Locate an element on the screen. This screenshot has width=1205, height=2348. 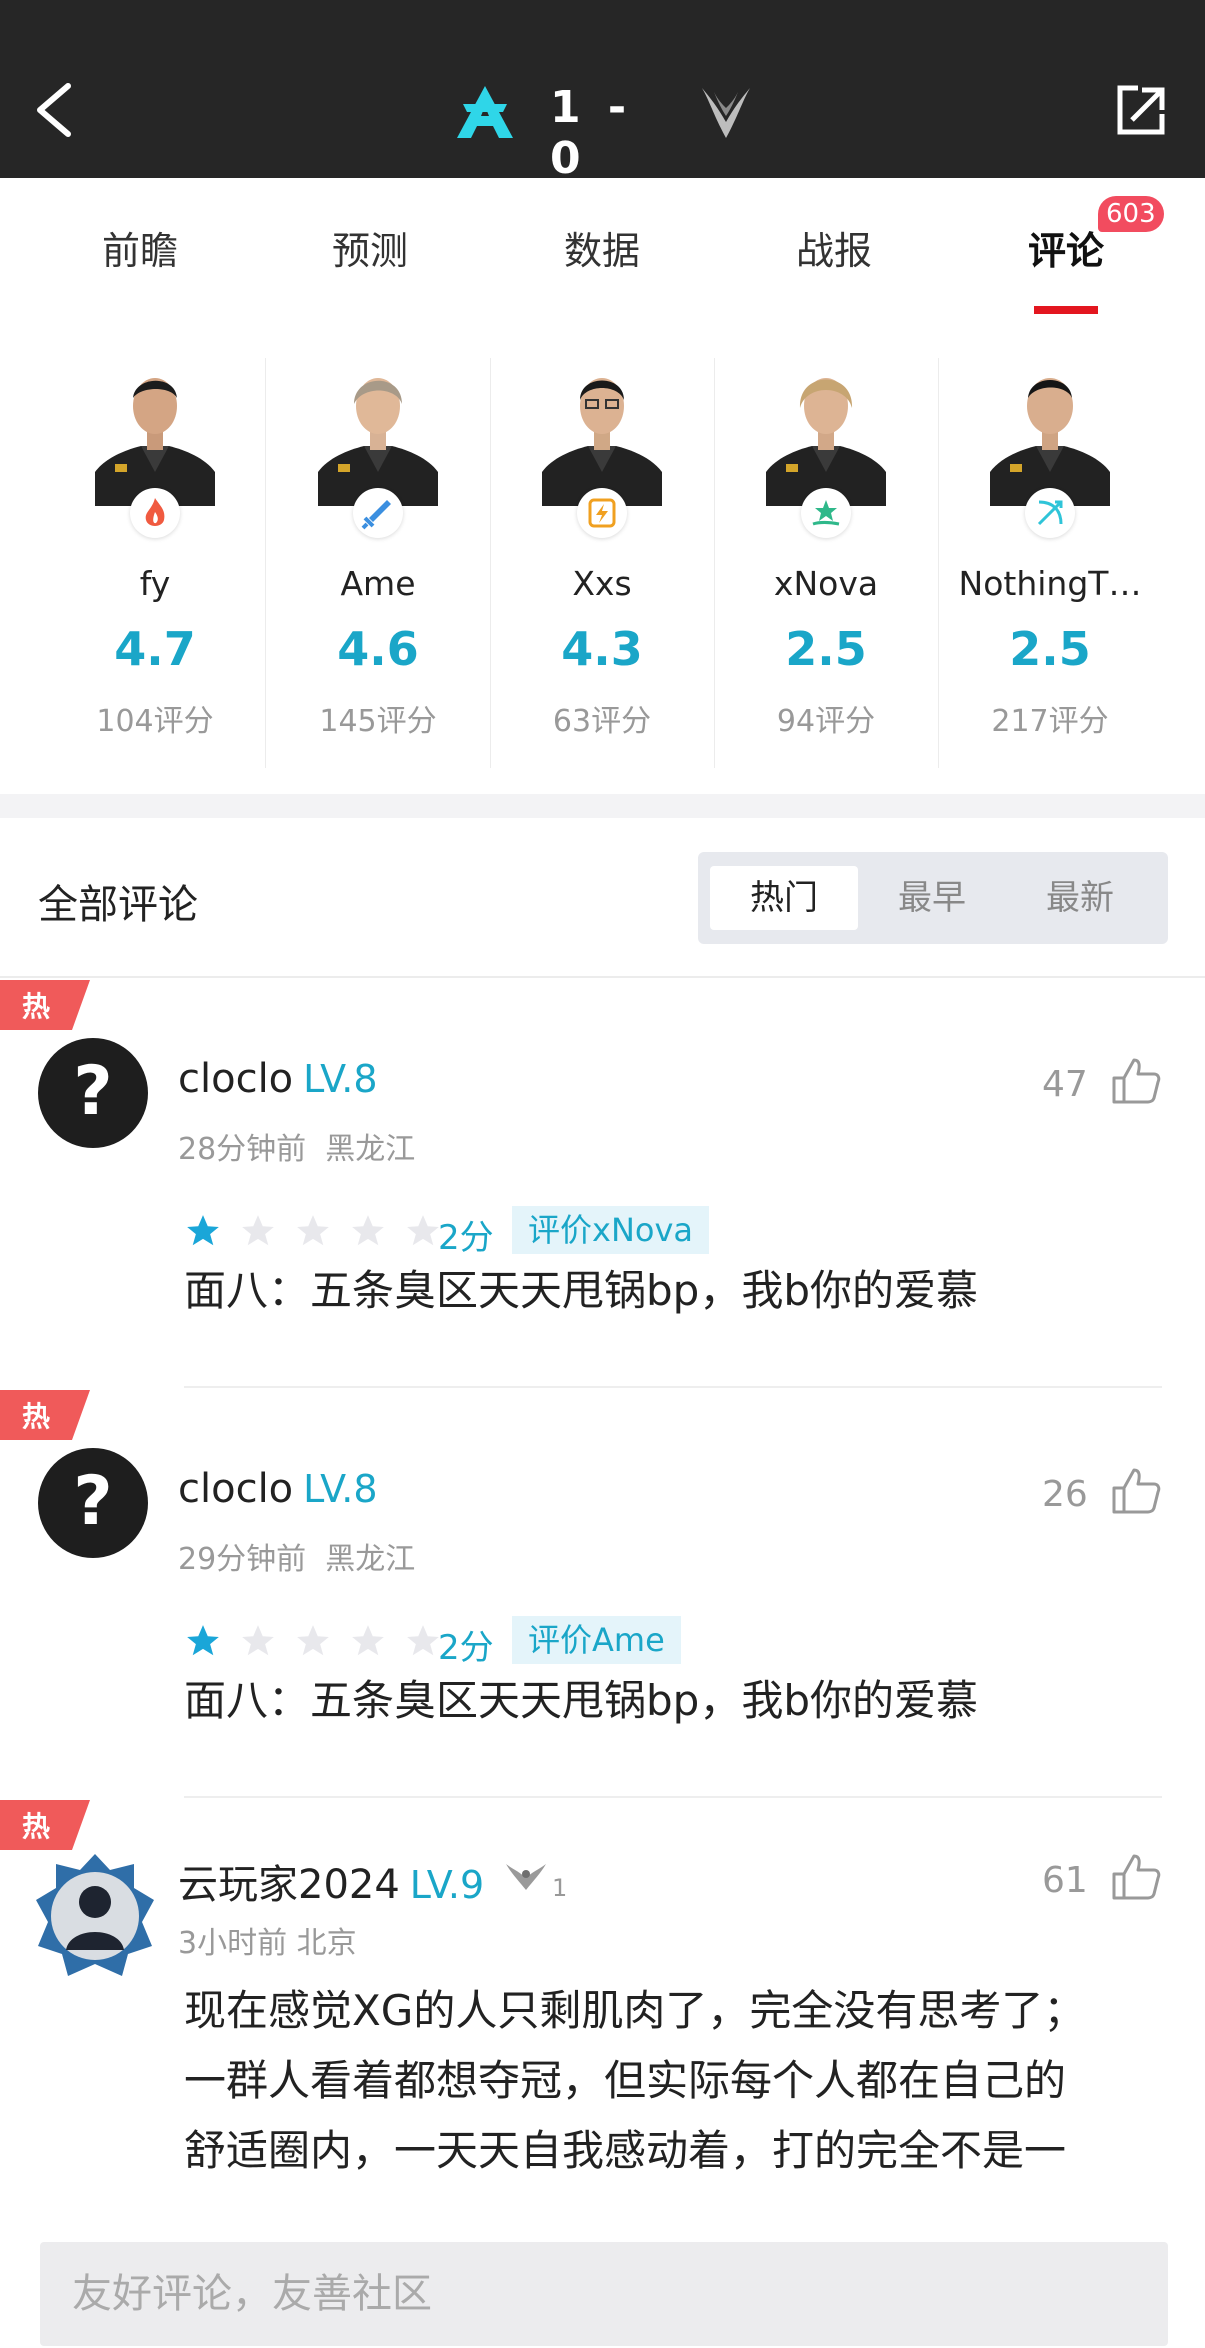
avatar is located at coordinates (95, 1915).